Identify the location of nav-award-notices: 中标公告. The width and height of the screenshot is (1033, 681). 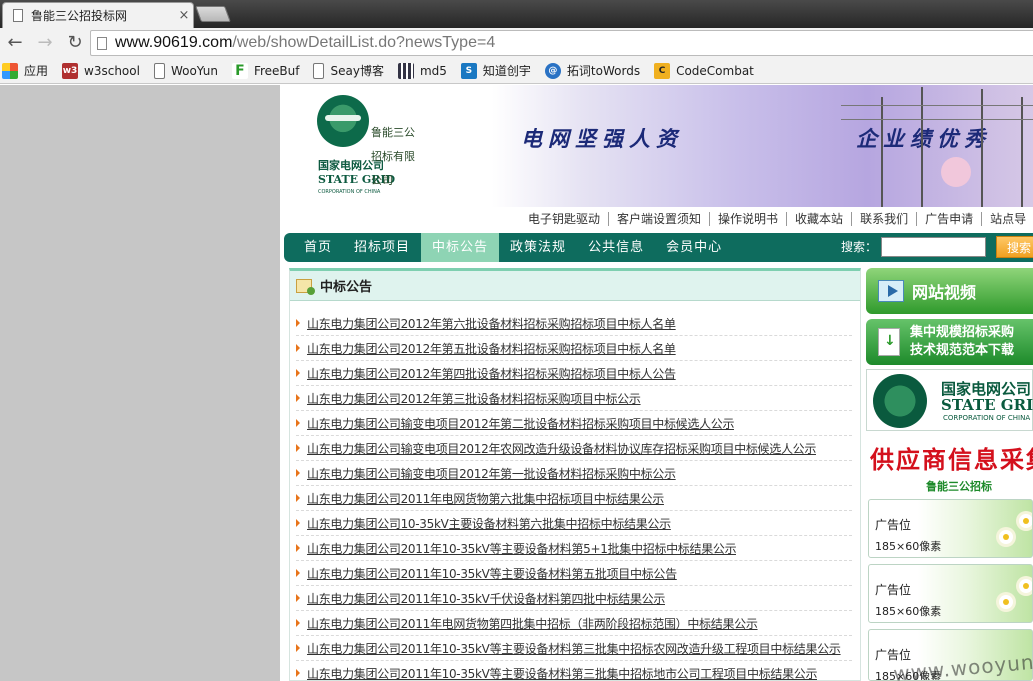
(460, 247).